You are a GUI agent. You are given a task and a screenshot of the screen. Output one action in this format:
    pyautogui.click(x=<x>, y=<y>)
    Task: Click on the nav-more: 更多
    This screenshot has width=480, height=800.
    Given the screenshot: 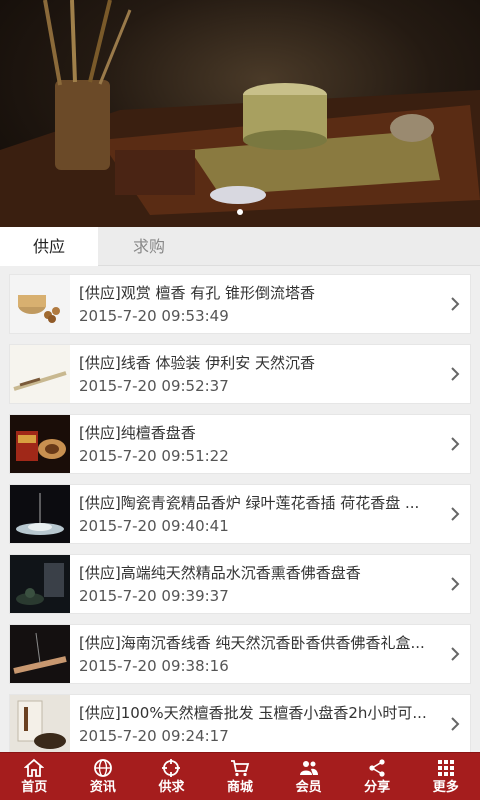 What is the action you would take?
    pyautogui.click(x=445, y=776)
    